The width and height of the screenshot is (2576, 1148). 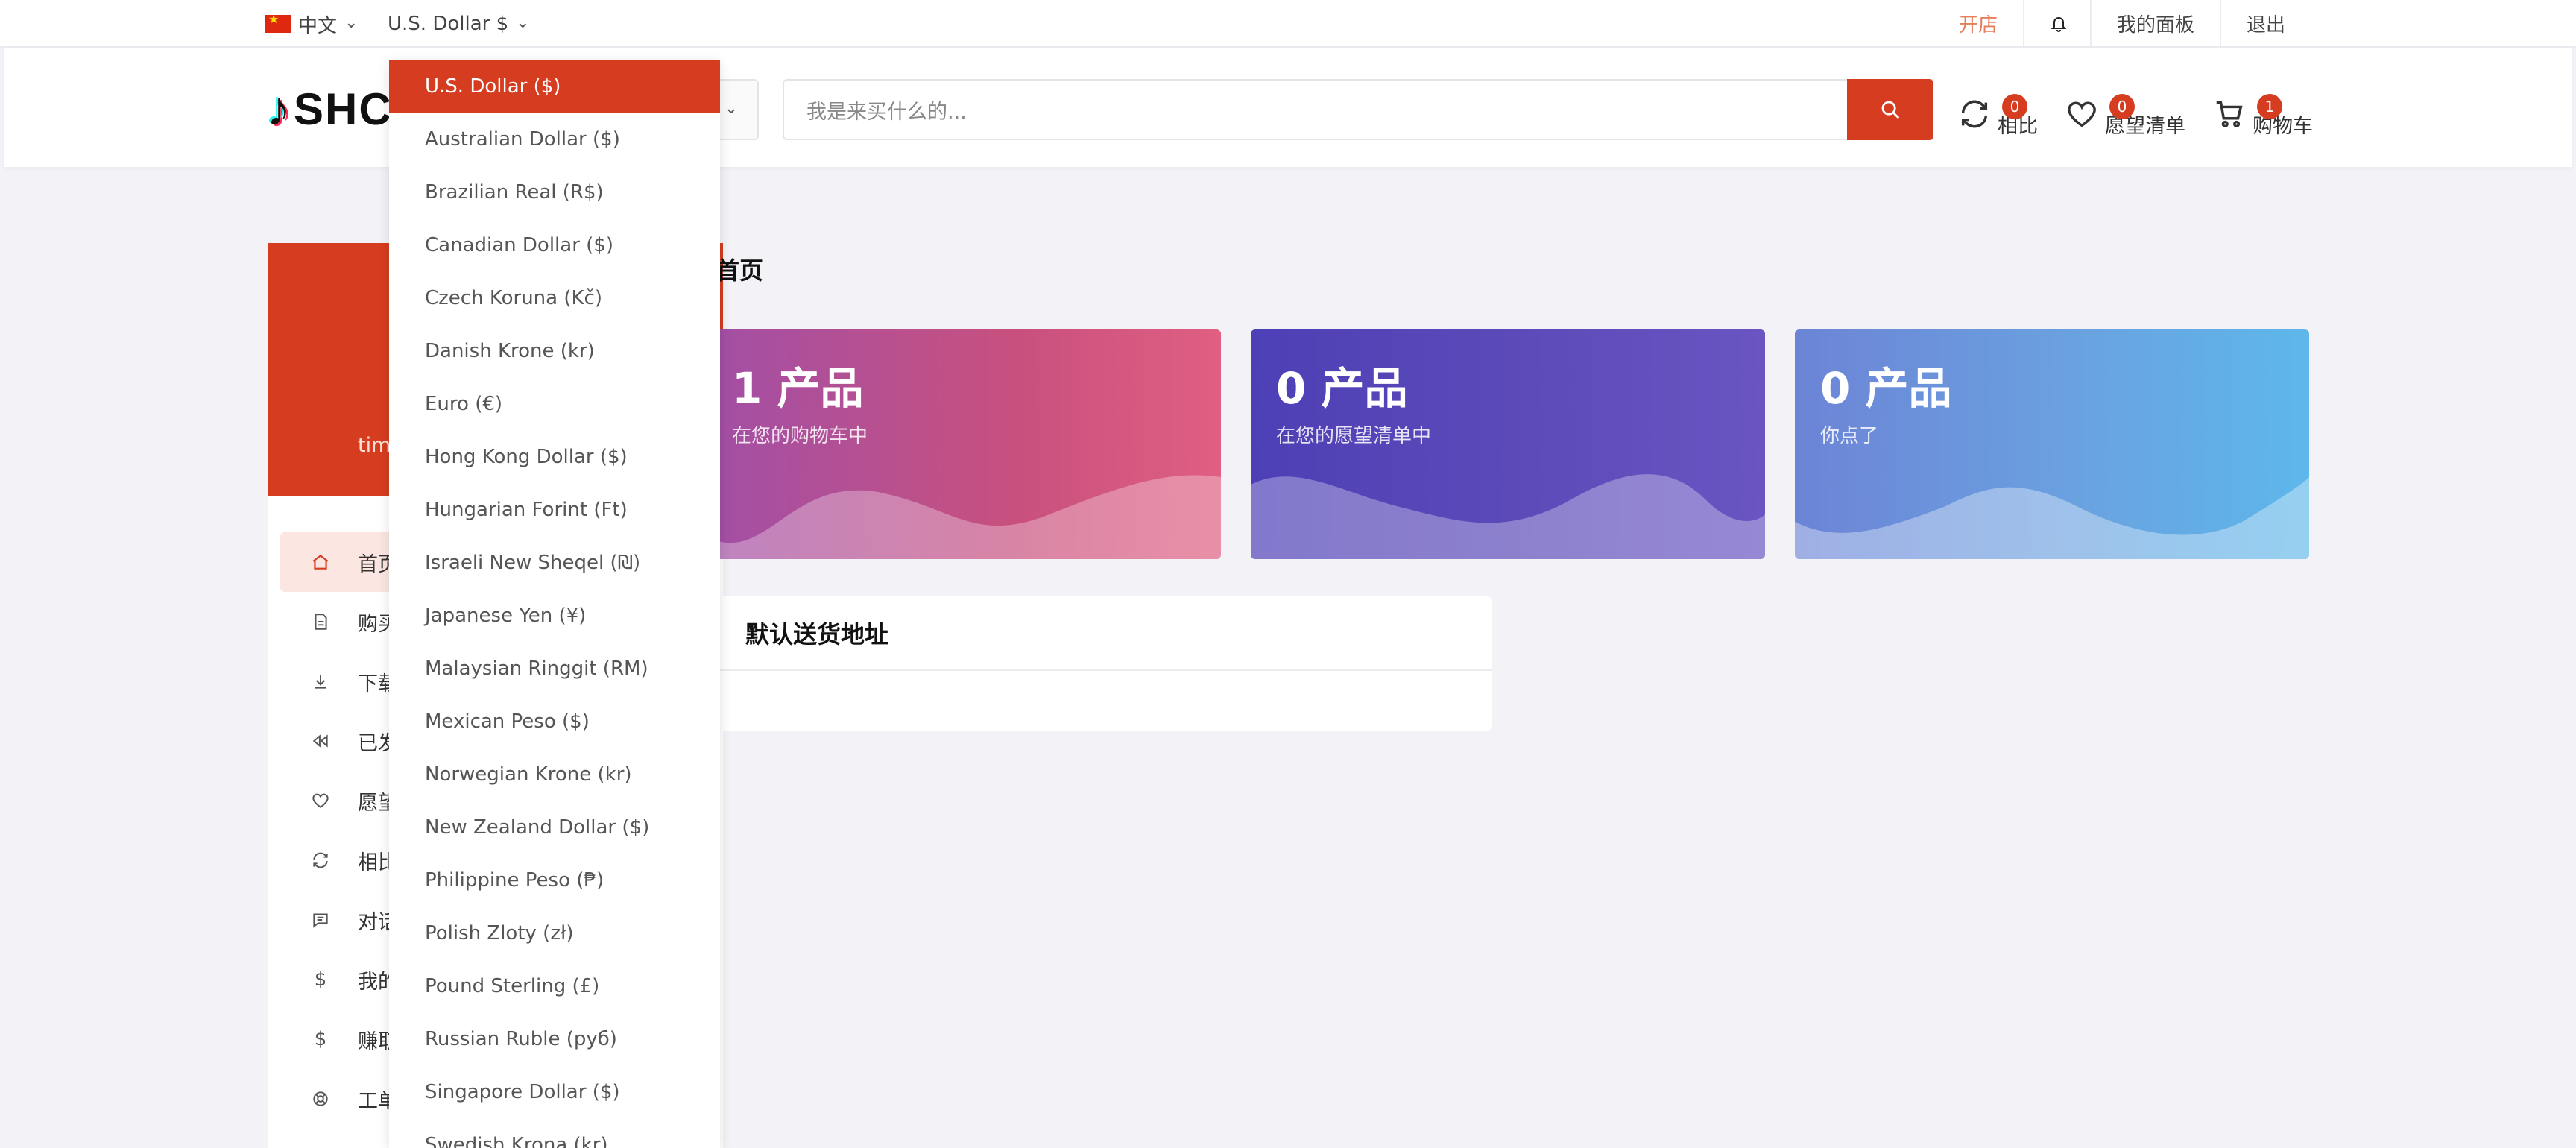 What do you see at coordinates (554, 616) in the screenshot?
I see `currency-option: Japanese Yen (¥)` at bounding box center [554, 616].